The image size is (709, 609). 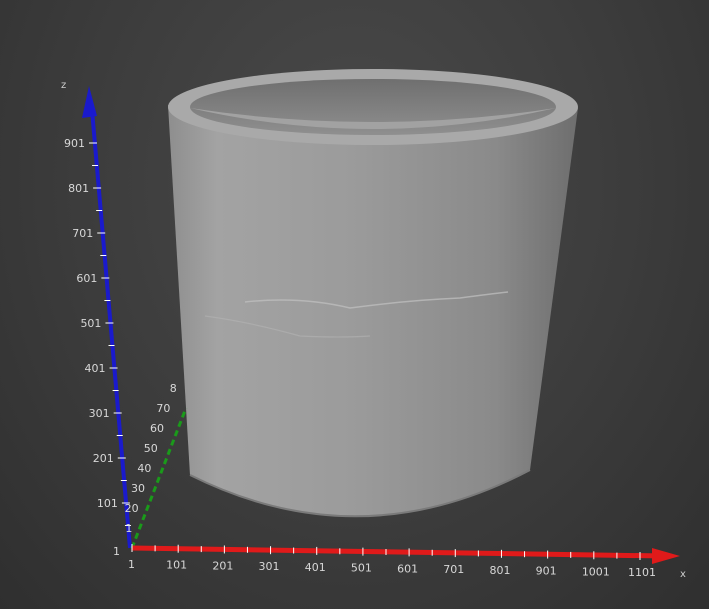 I want to click on z-axis-tick-label: 401, so click(x=95, y=368).